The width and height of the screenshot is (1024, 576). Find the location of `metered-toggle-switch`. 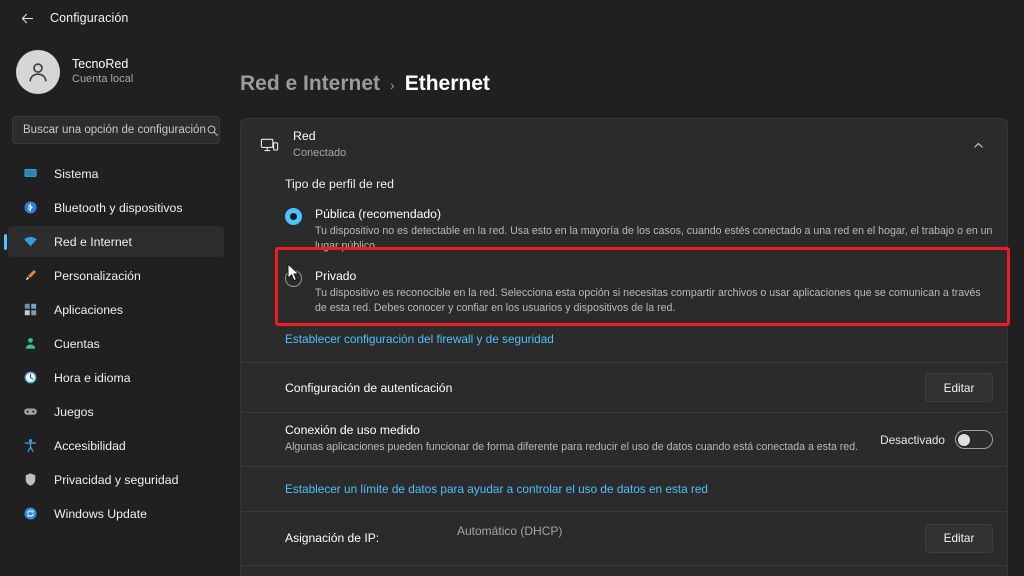

metered-toggle-switch is located at coordinates (974, 440).